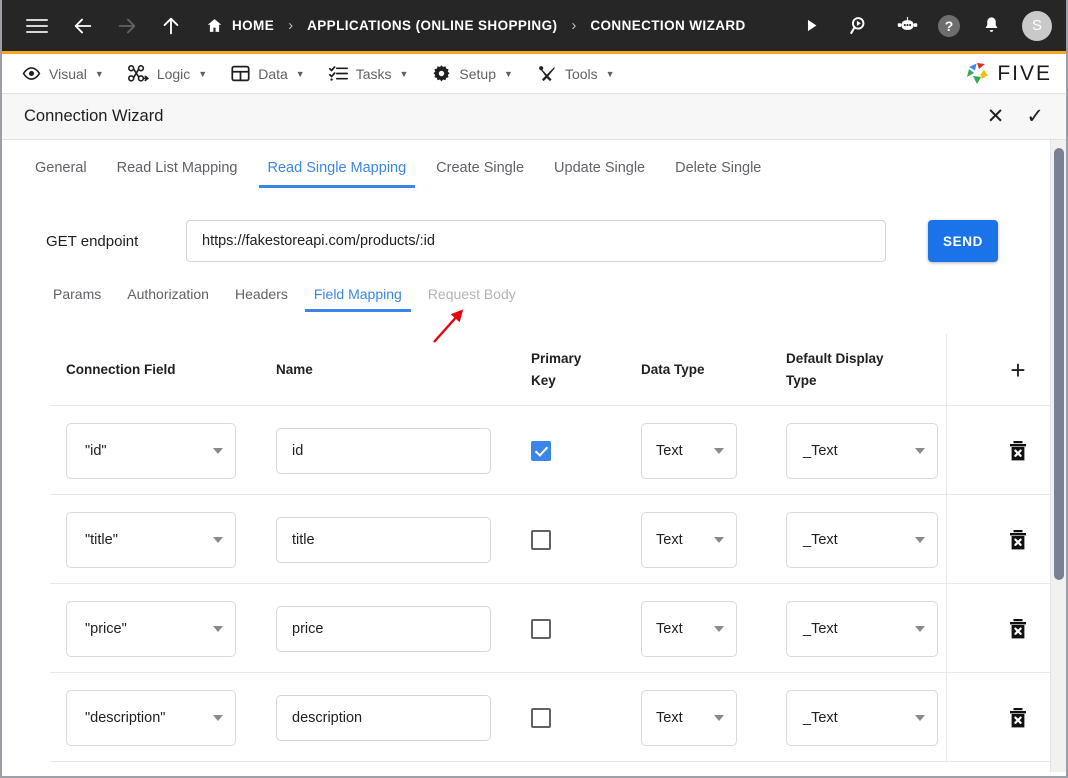 This screenshot has width=1068, height=778. I want to click on column-header-default-display-type: Default Display Type, so click(835, 369).